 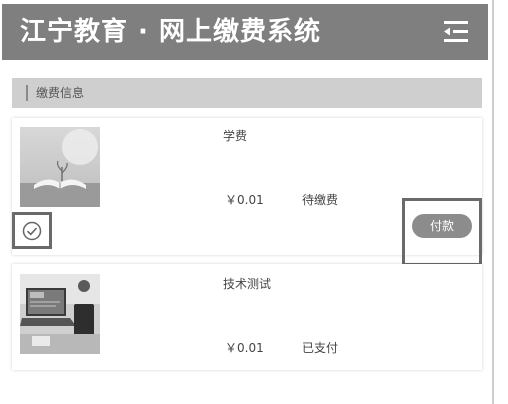 I want to click on payment-status: 待缴费, so click(x=320, y=200).